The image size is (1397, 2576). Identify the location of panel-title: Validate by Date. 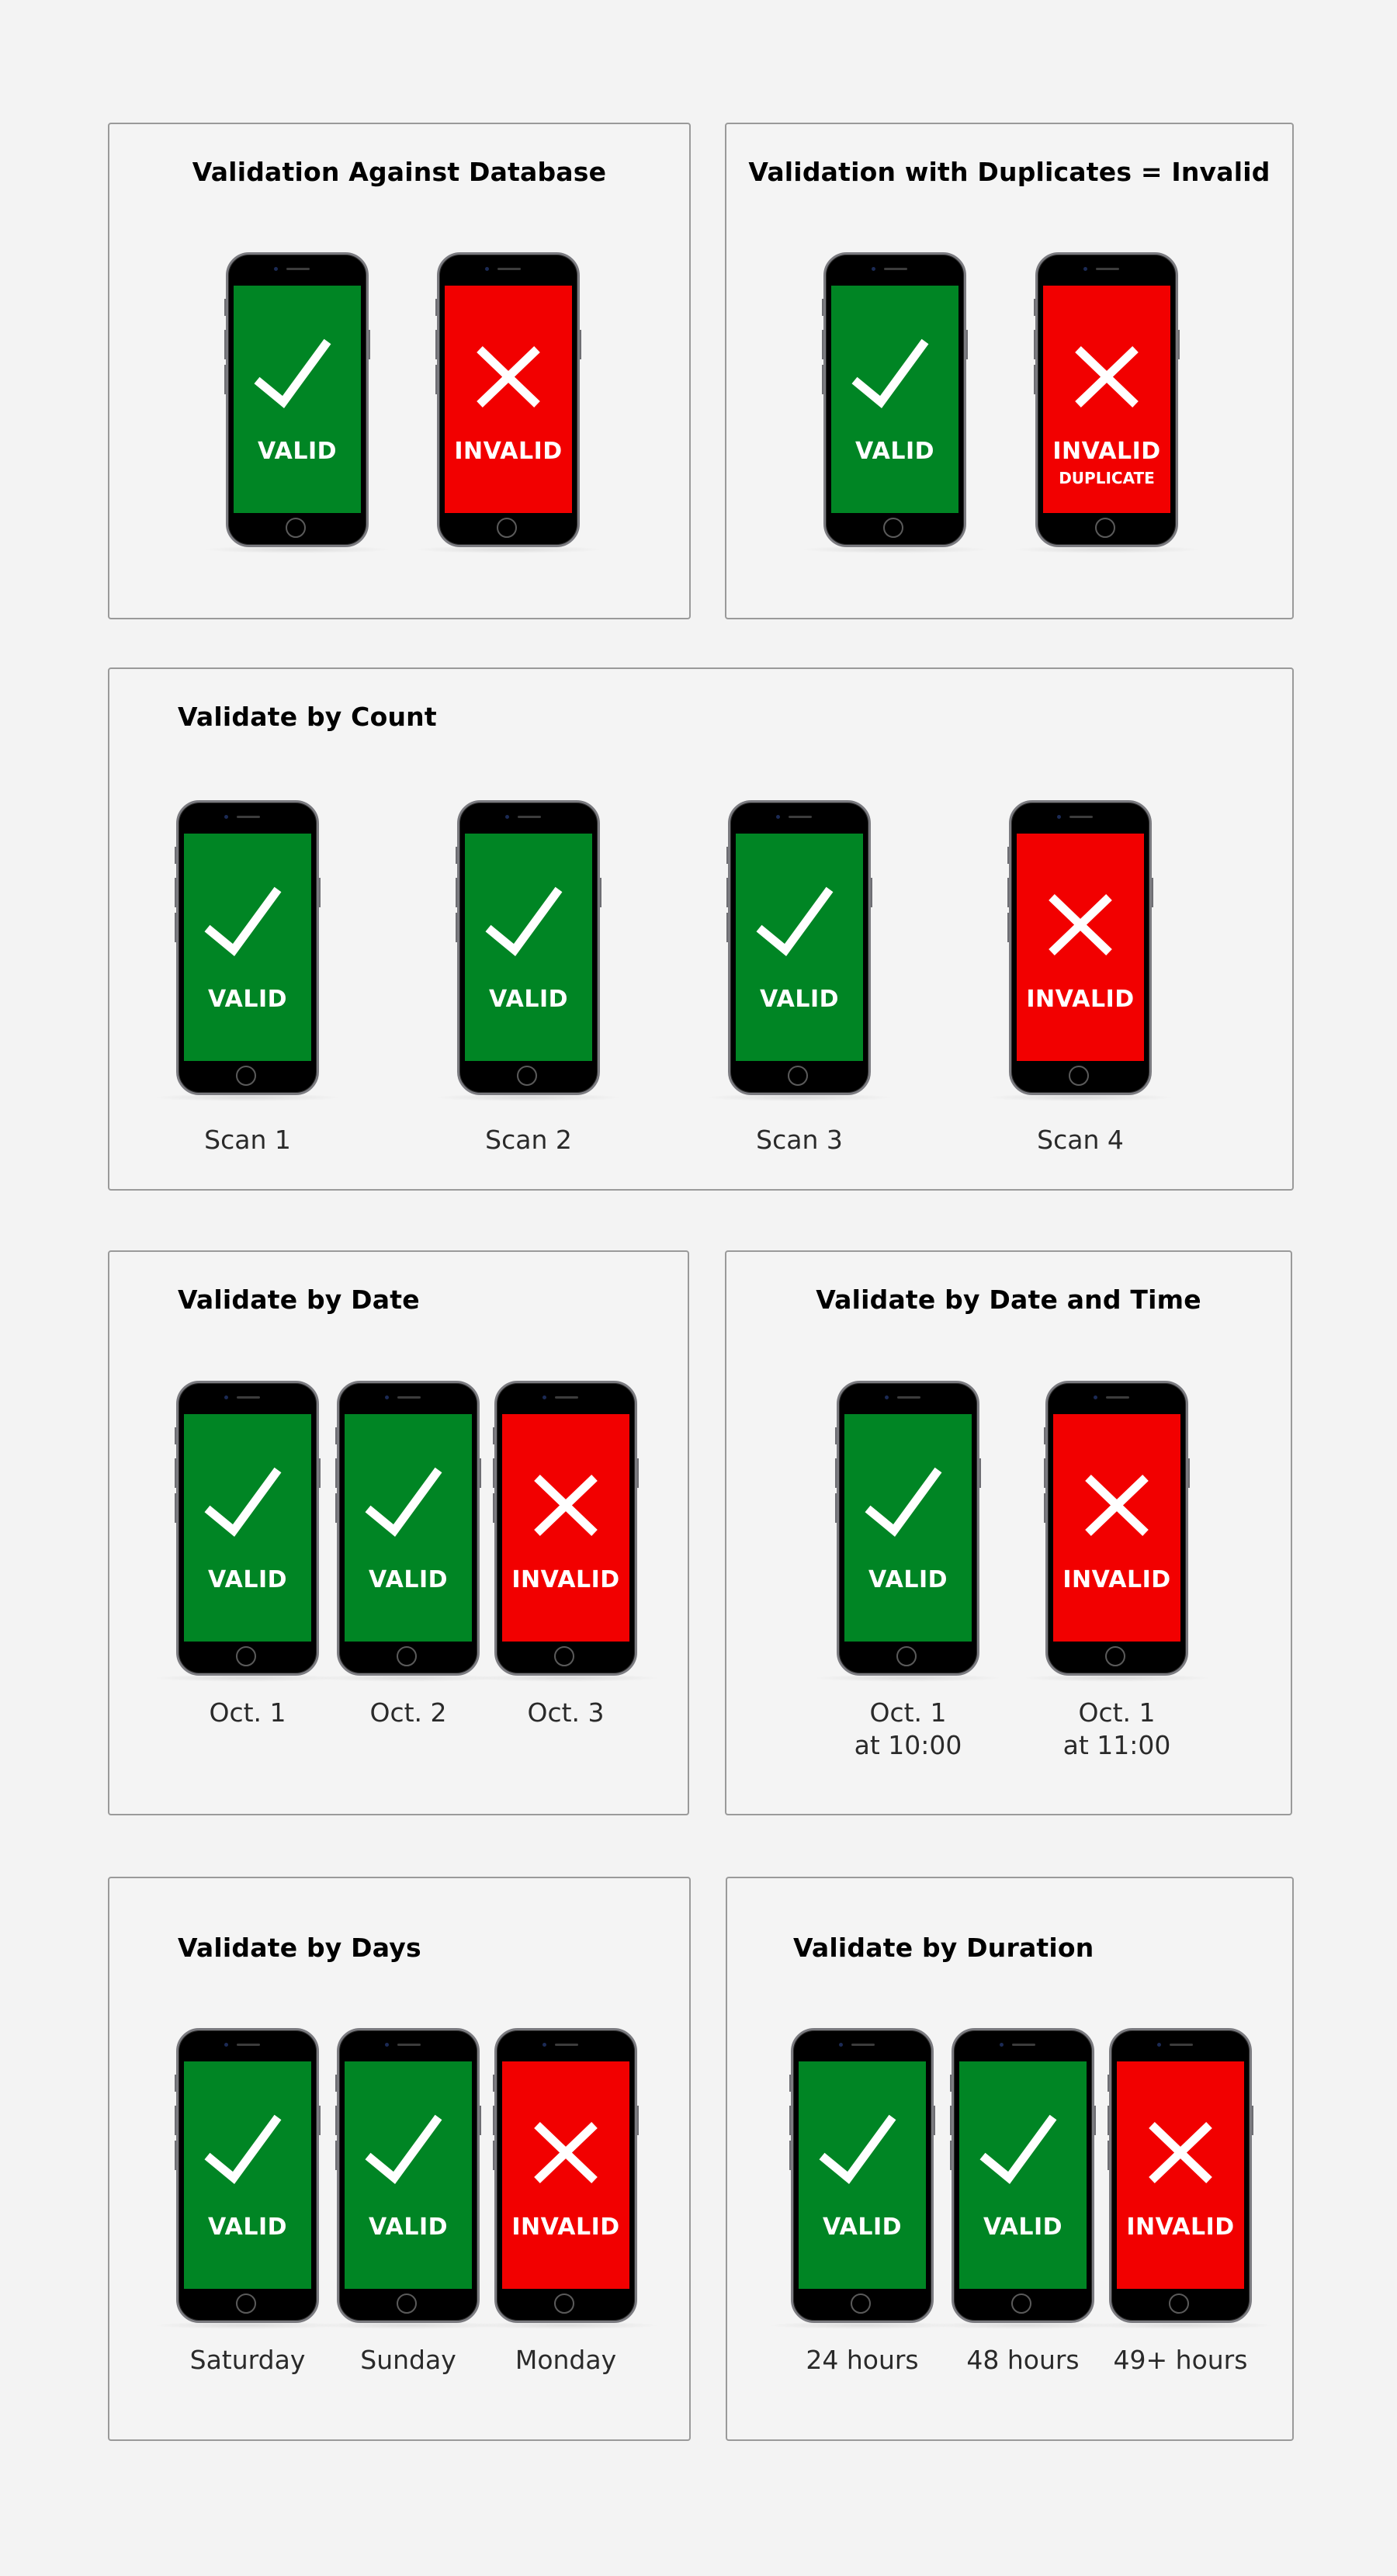
(299, 1300).